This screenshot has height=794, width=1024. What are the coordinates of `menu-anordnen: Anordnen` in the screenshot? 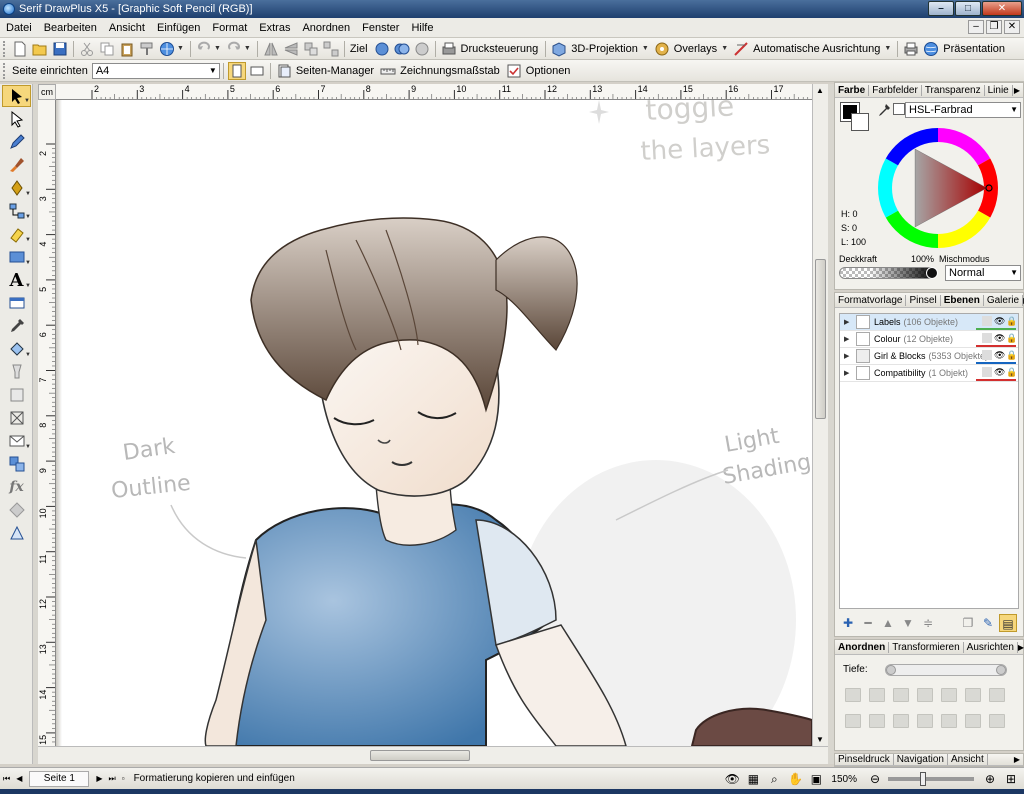 It's located at (326, 28).